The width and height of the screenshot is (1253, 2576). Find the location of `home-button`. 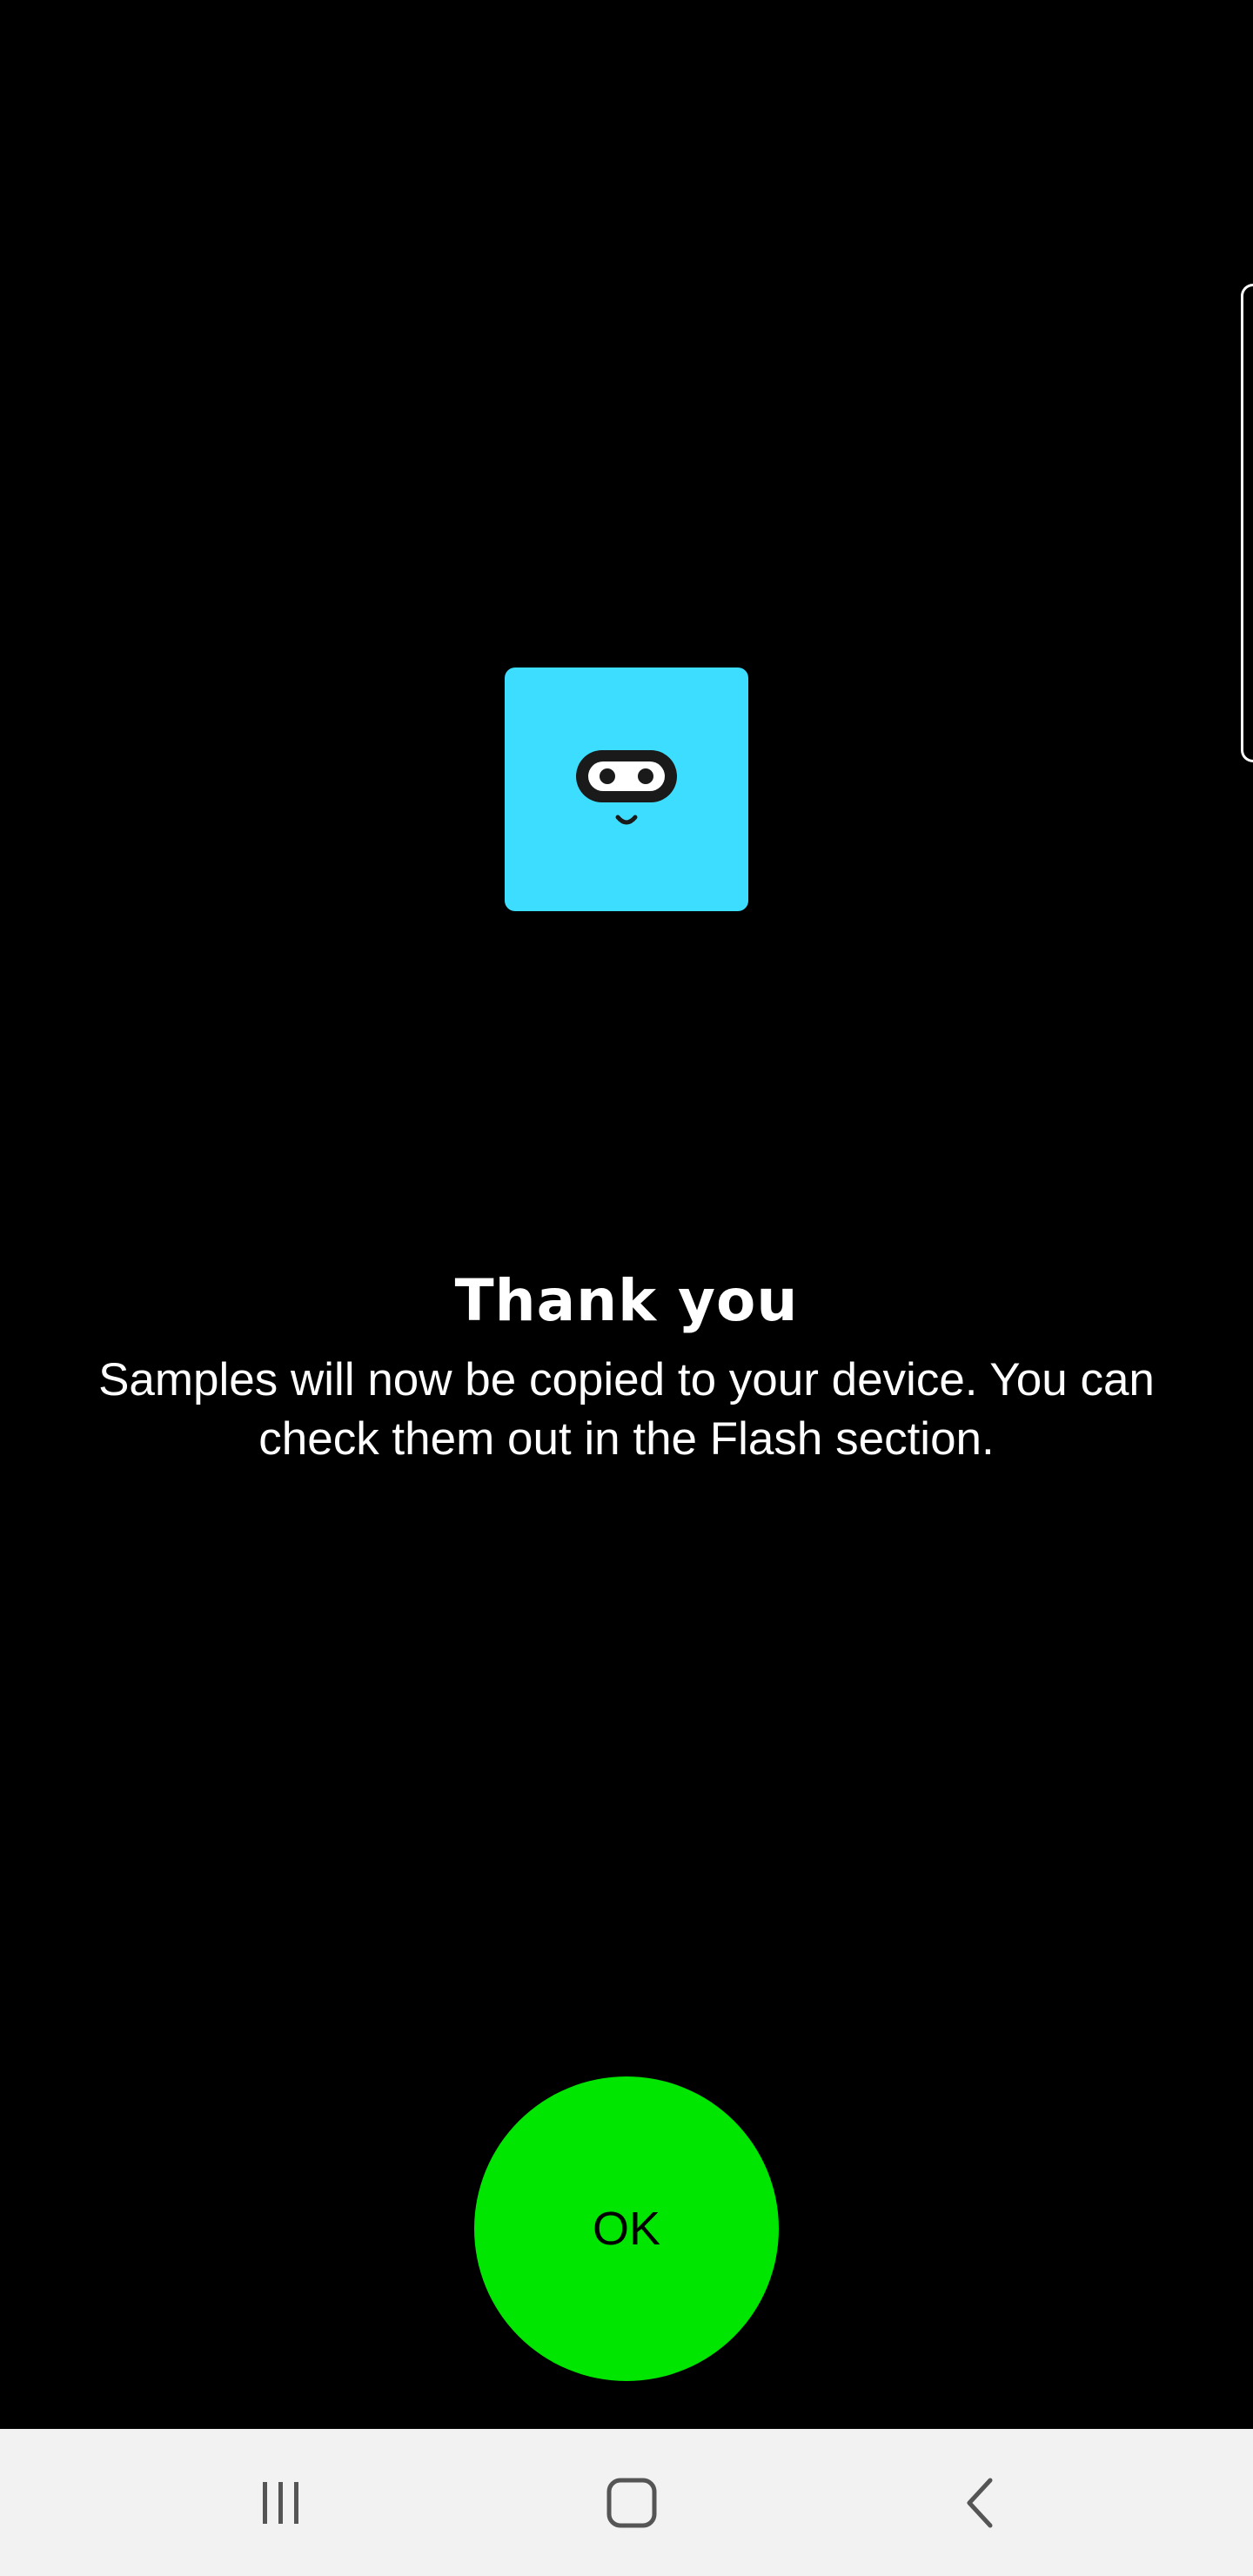

home-button is located at coordinates (632, 2502).